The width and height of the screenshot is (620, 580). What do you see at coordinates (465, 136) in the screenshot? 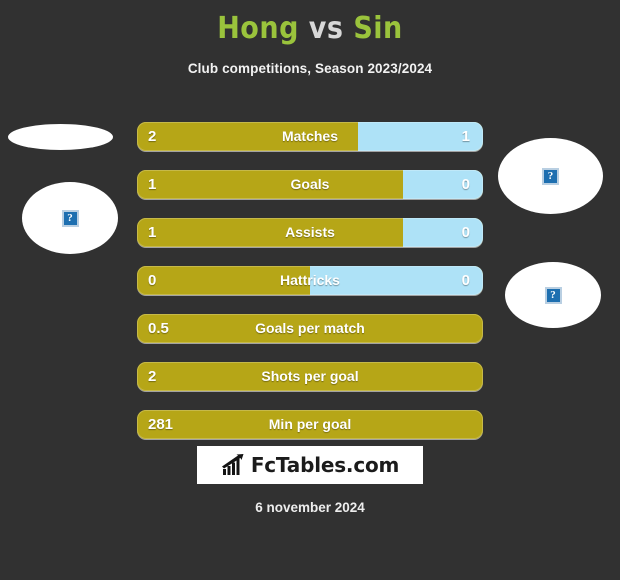
I see `stat-bar-away-value: 1` at bounding box center [465, 136].